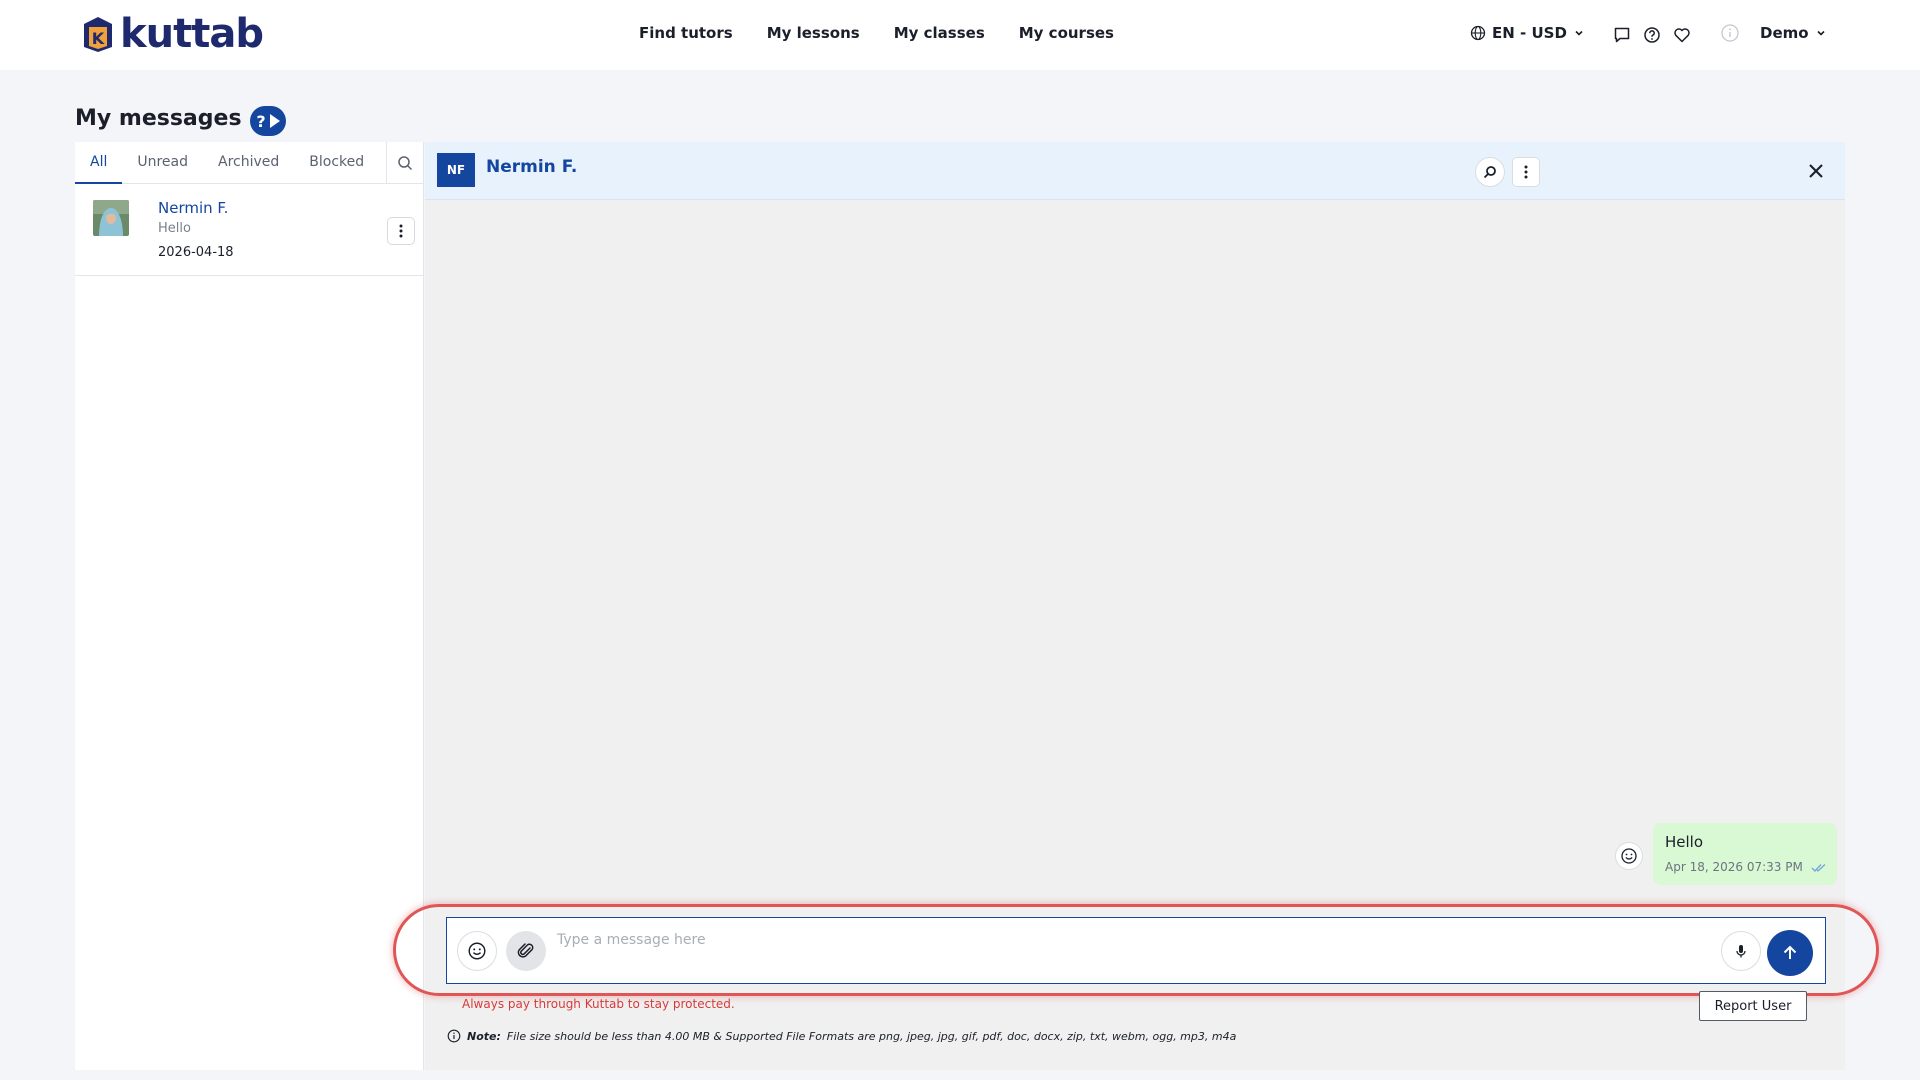 This screenshot has height=1080, width=1920. I want to click on locale-label: EN - USD, so click(1529, 33).